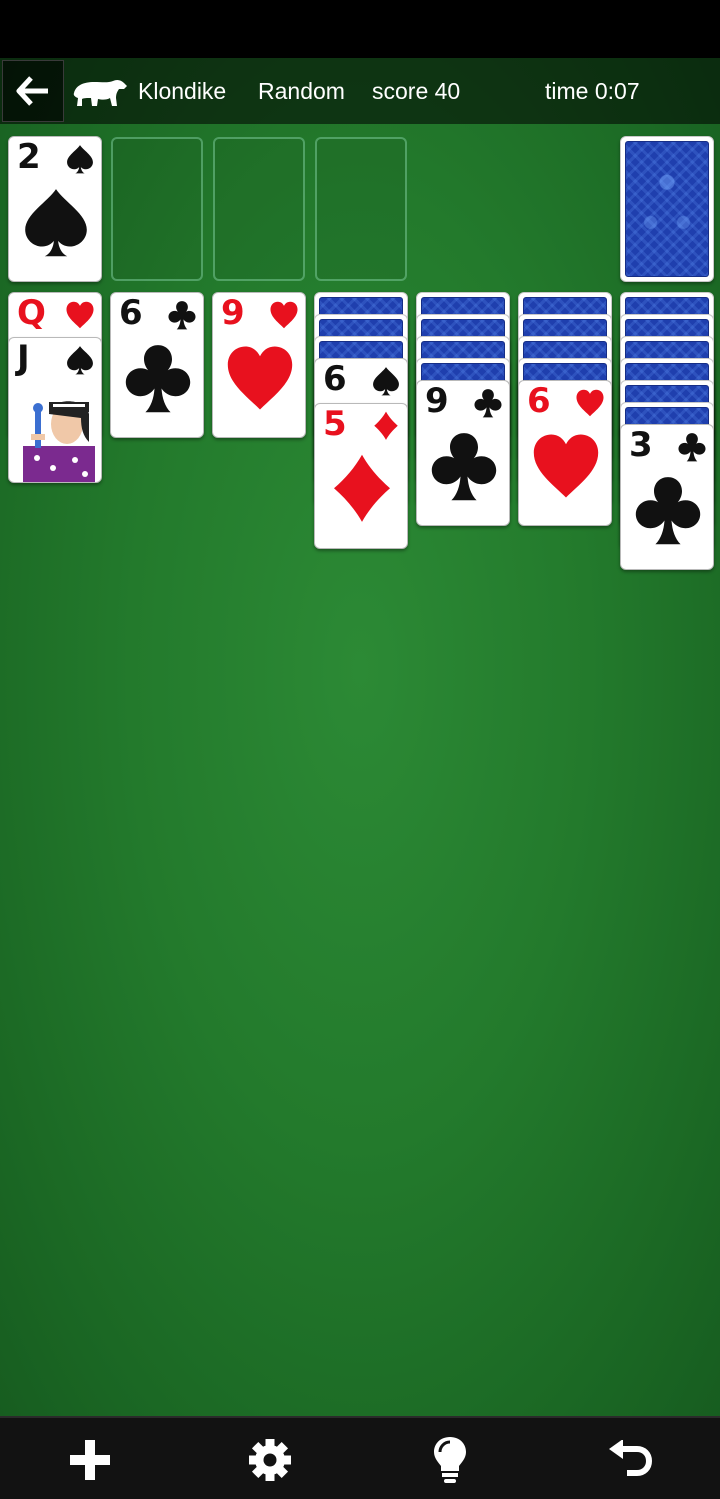  What do you see at coordinates (360, 91) in the screenshot?
I see `game-header: Klondike Random score 40 time 0:07` at bounding box center [360, 91].